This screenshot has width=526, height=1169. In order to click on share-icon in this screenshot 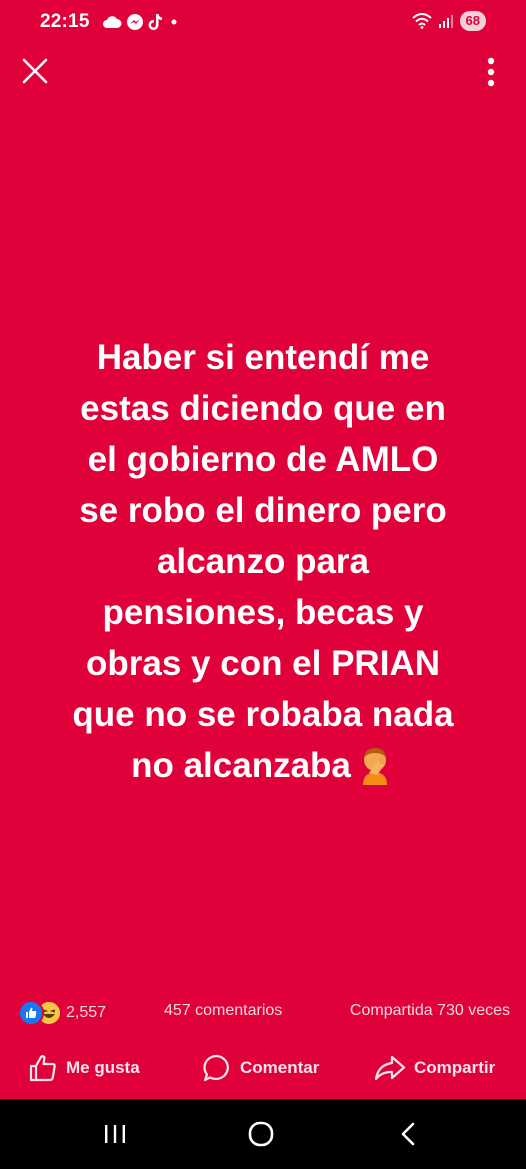, I will do `click(390, 1068)`.